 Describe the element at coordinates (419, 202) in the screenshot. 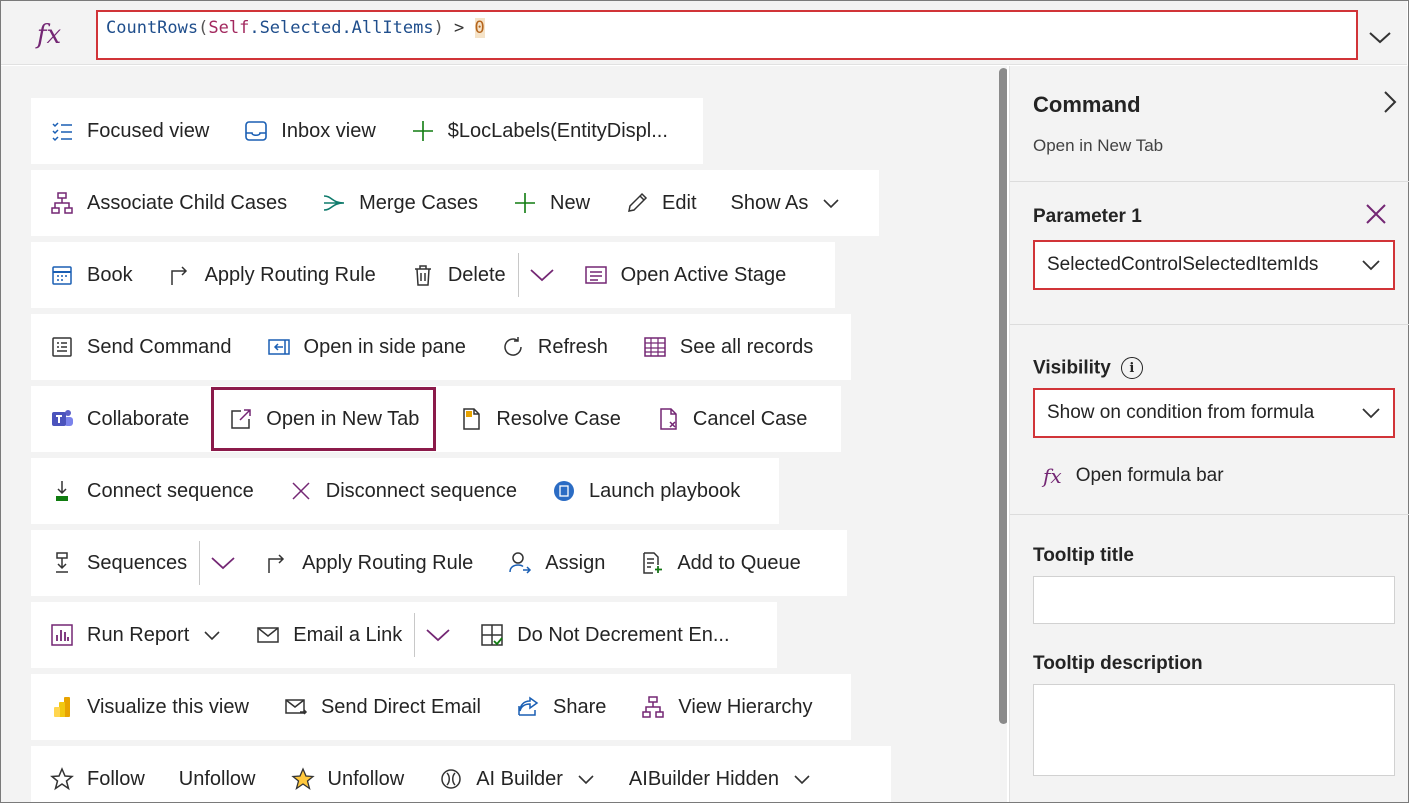

I see `command-label: Merge Cases` at that location.